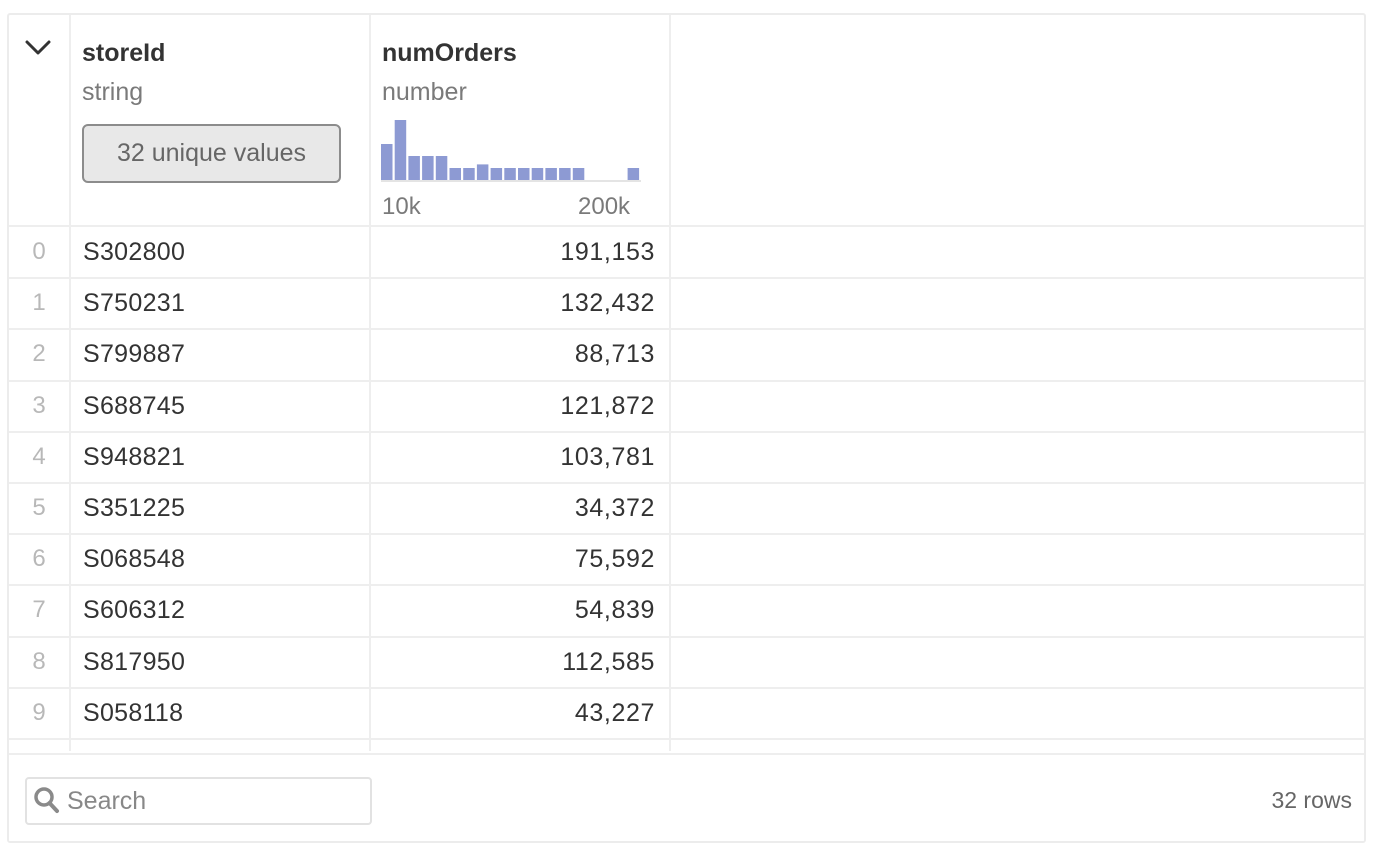  Describe the element at coordinates (511, 181) in the screenshot. I see `histogram-baseline` at that location.